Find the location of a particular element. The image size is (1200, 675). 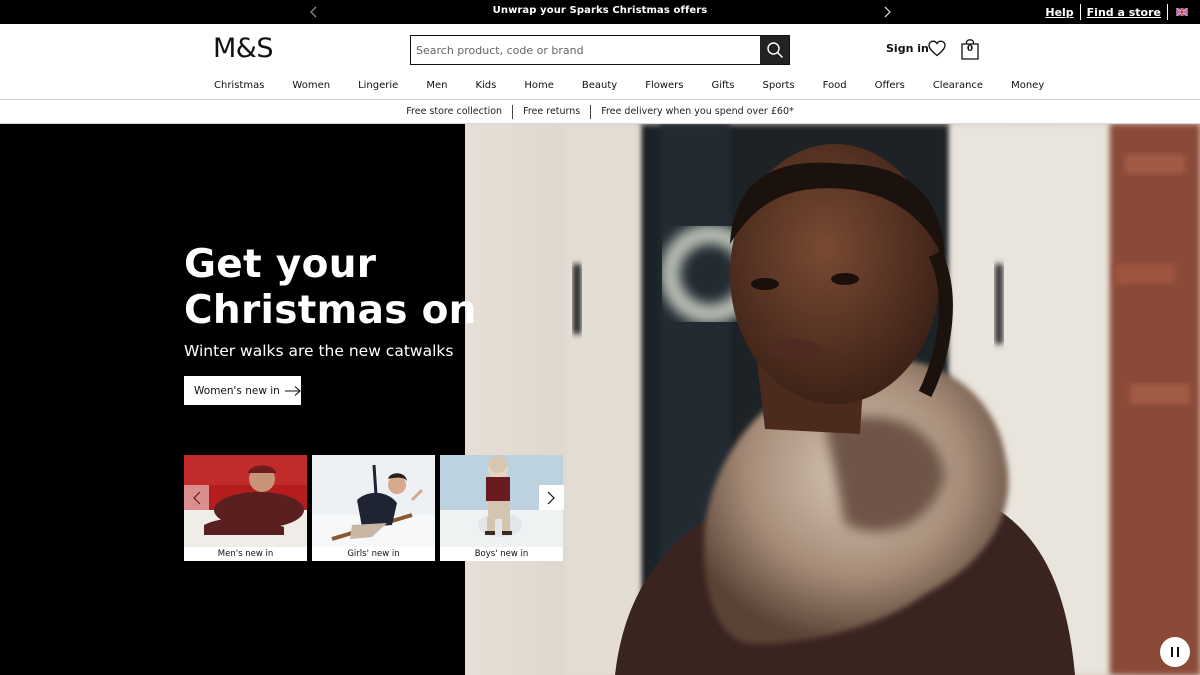

nav-money: Money is located at coordinates (1027, 87).